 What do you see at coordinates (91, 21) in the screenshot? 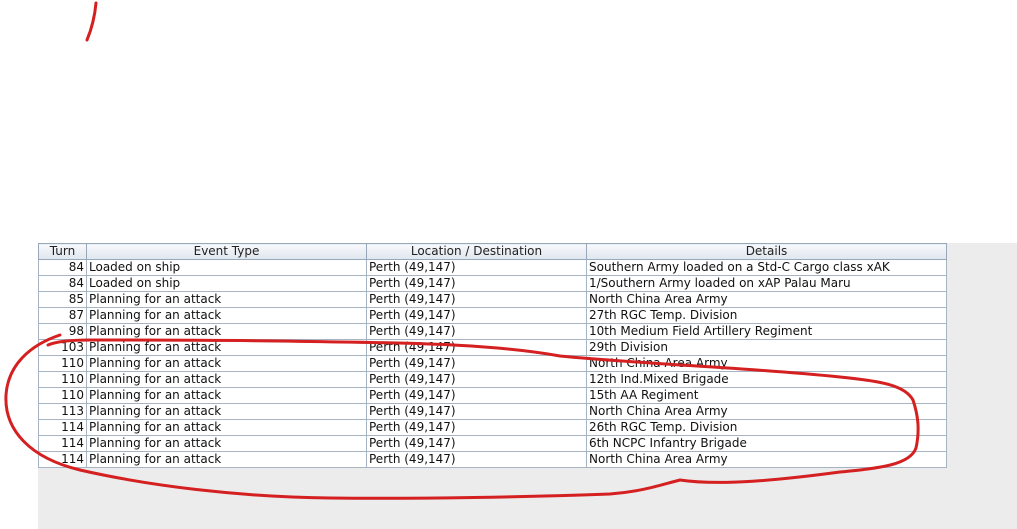
I see `annotation-tick-stroke` at bounding box center [91, 21].